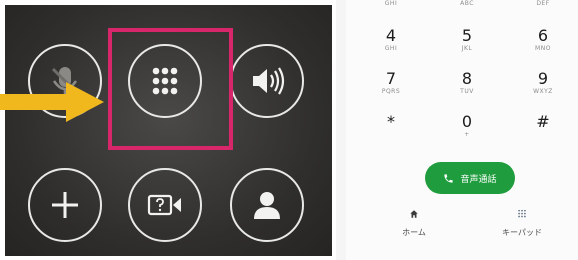 The height and width of the screenshot is (260, 578). I want to click on top-row-letters: ABC, so click(467, 3).